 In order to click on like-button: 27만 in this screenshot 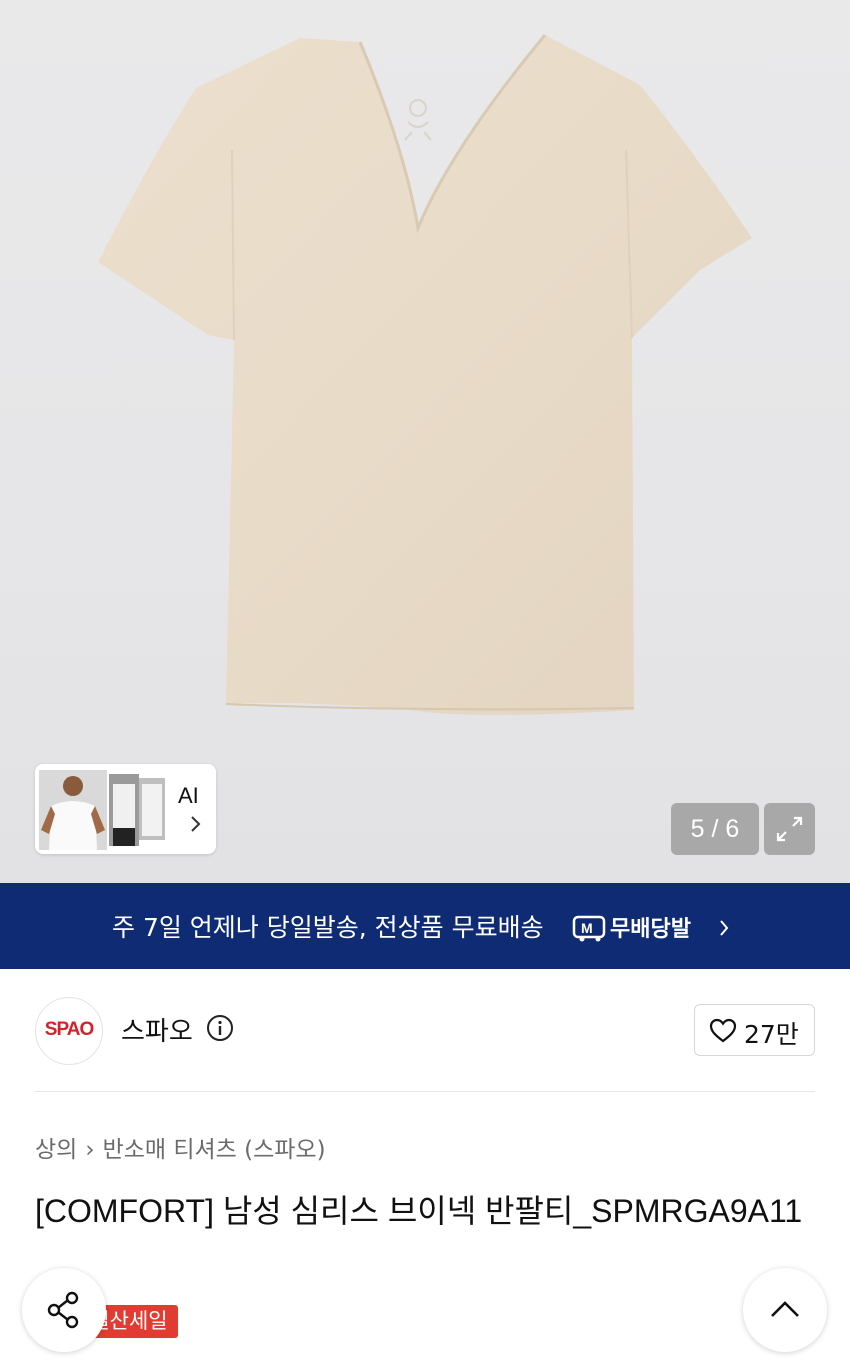, I will do `click(754, 1030)`.